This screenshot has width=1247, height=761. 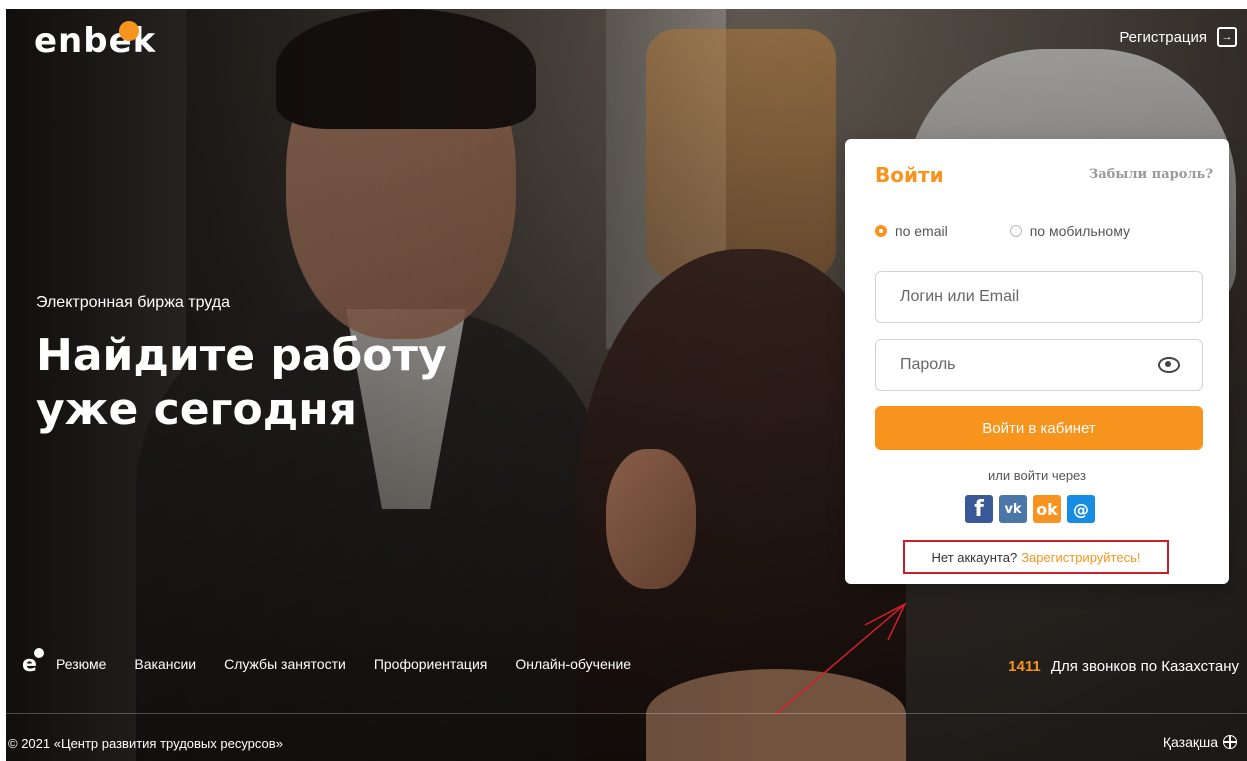 What do you see at coordinates (33, 662) in the screenshot?
I see `footer-logo: e` at bounding box center [33, 662].